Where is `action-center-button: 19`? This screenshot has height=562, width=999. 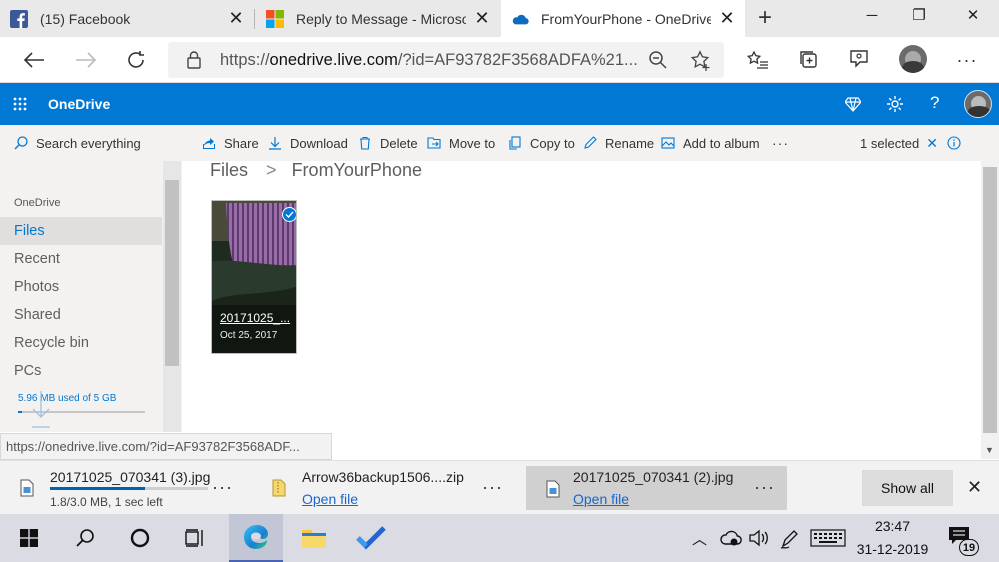
action-center-button: 19 is located at coordinates (963, 541).